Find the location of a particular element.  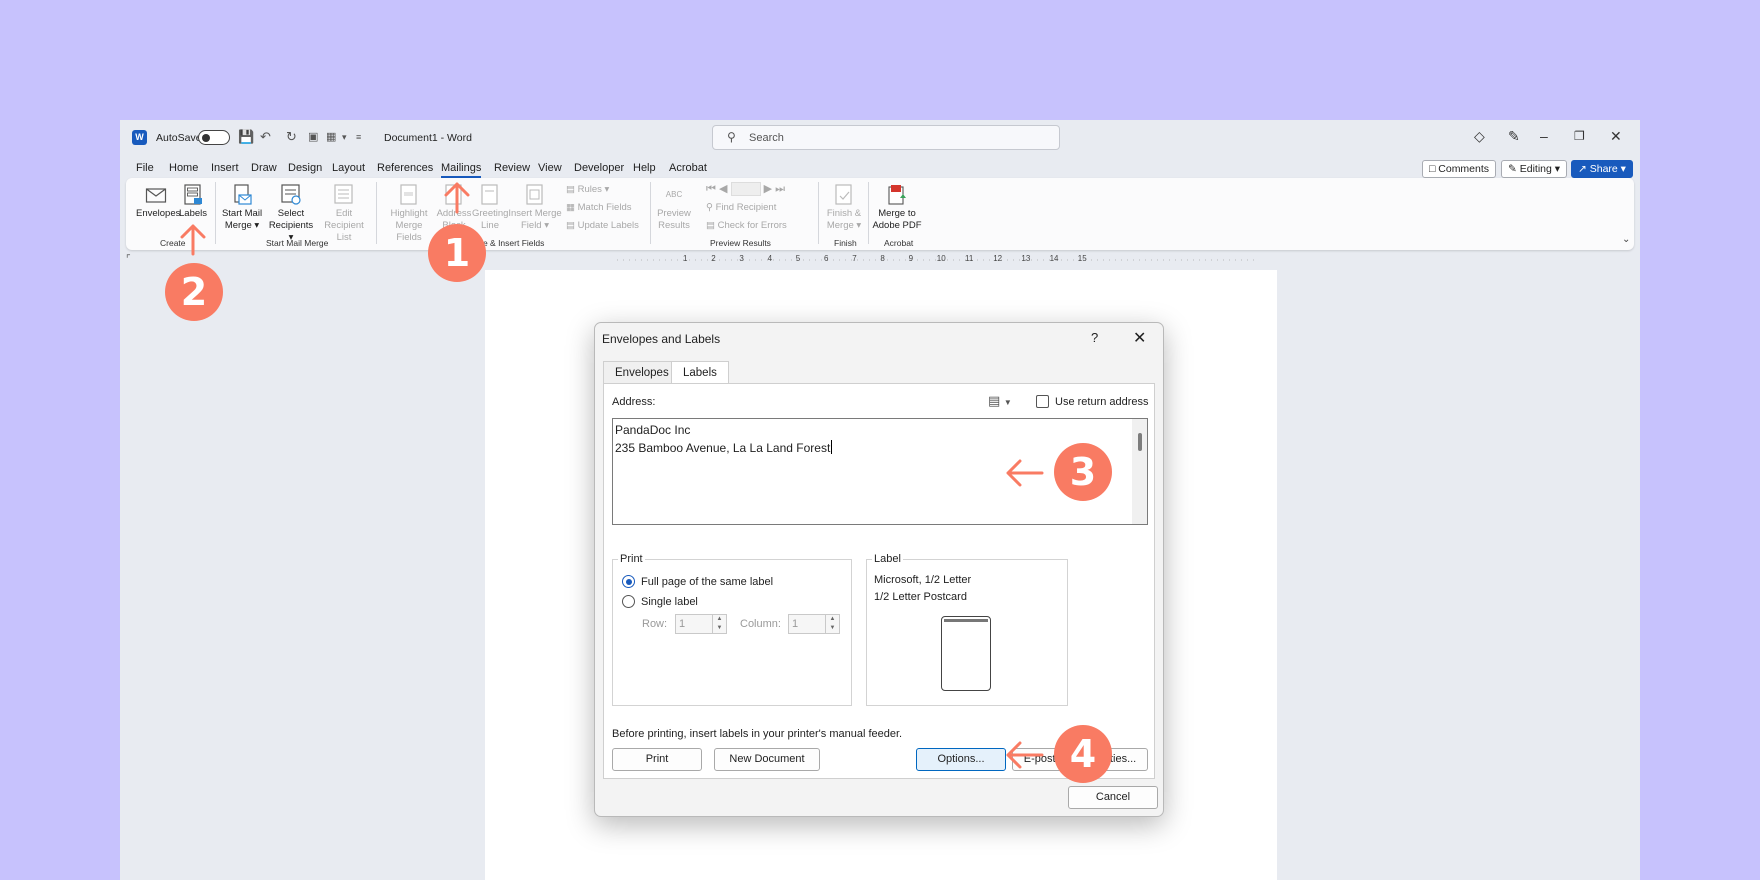

find-recipient-button: ⚲ Find Recipient is located at coordinates (741, 207).